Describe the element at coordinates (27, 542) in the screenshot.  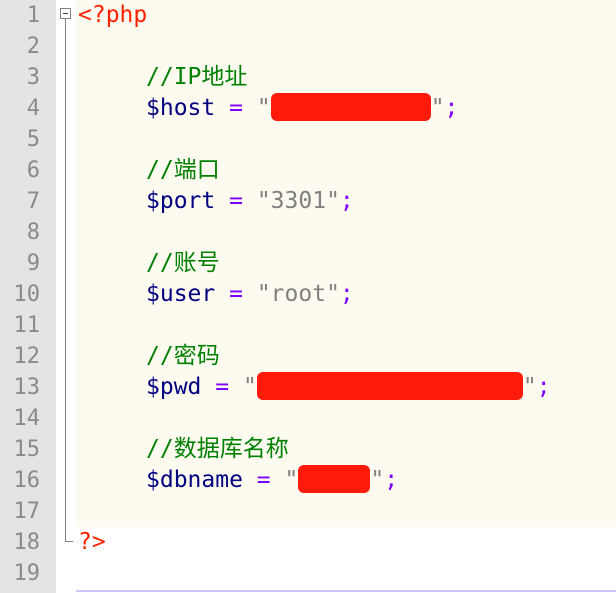
I see `line-number: 18` at that location.